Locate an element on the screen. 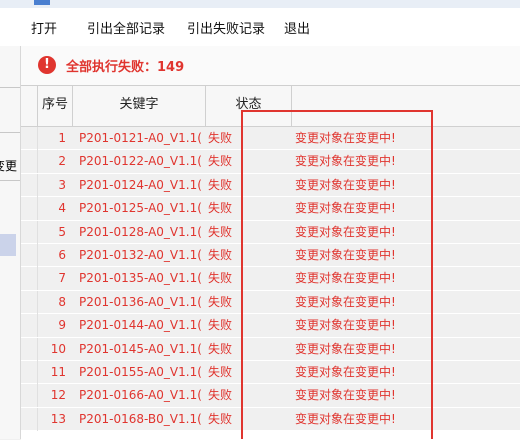 Image resolution: width=520 pixels, height=440 pixels. cell-key: P201-0135-A0_V1.1( is located at coordinates (140, 278).